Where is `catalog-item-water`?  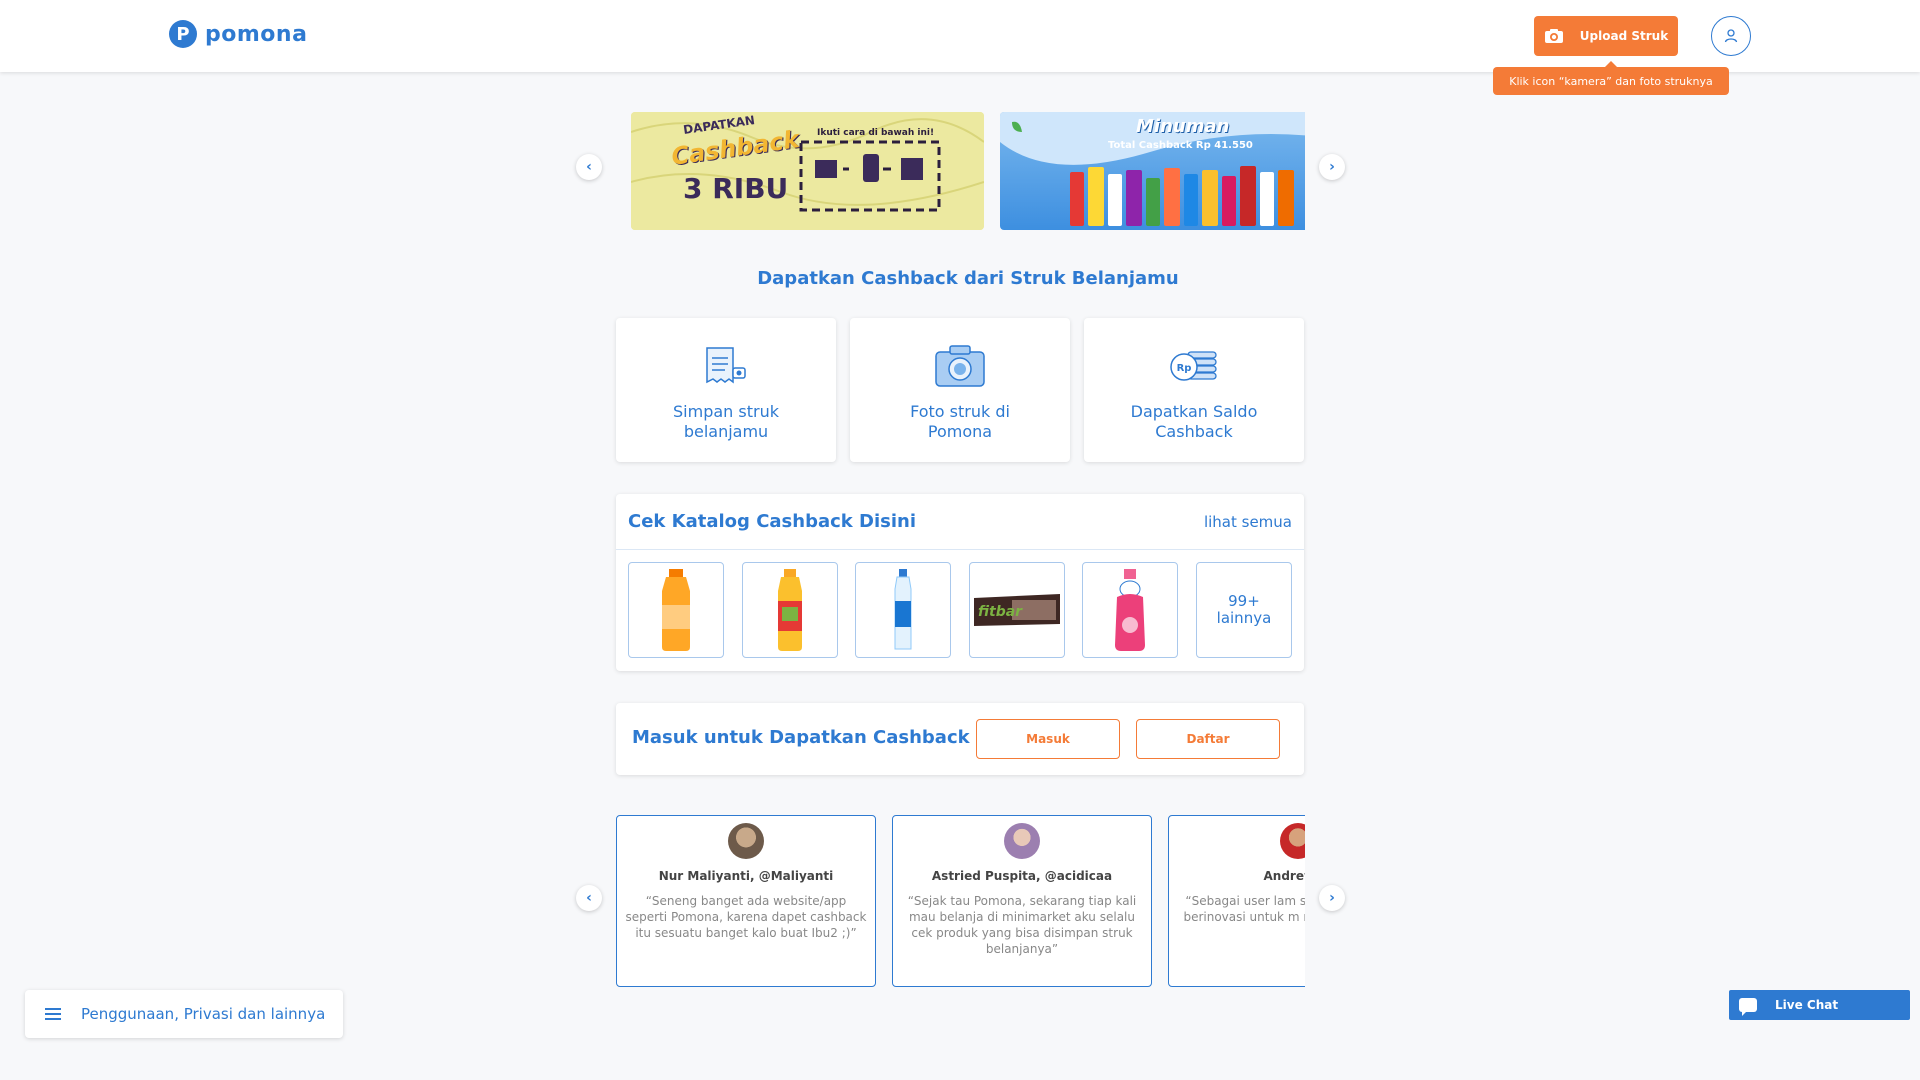 catalog-item-water is located at coordinates (903, 610).